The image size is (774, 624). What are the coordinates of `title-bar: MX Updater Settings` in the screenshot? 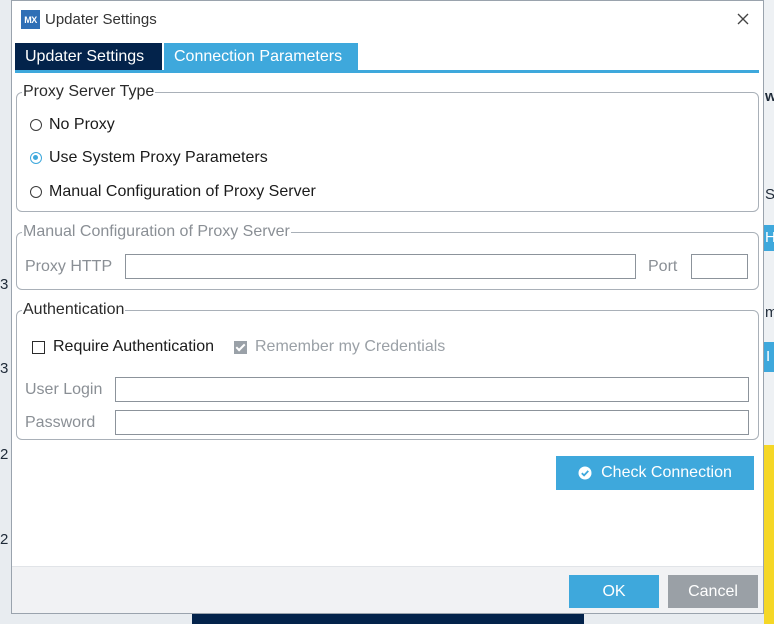 It's located at (387, 20).